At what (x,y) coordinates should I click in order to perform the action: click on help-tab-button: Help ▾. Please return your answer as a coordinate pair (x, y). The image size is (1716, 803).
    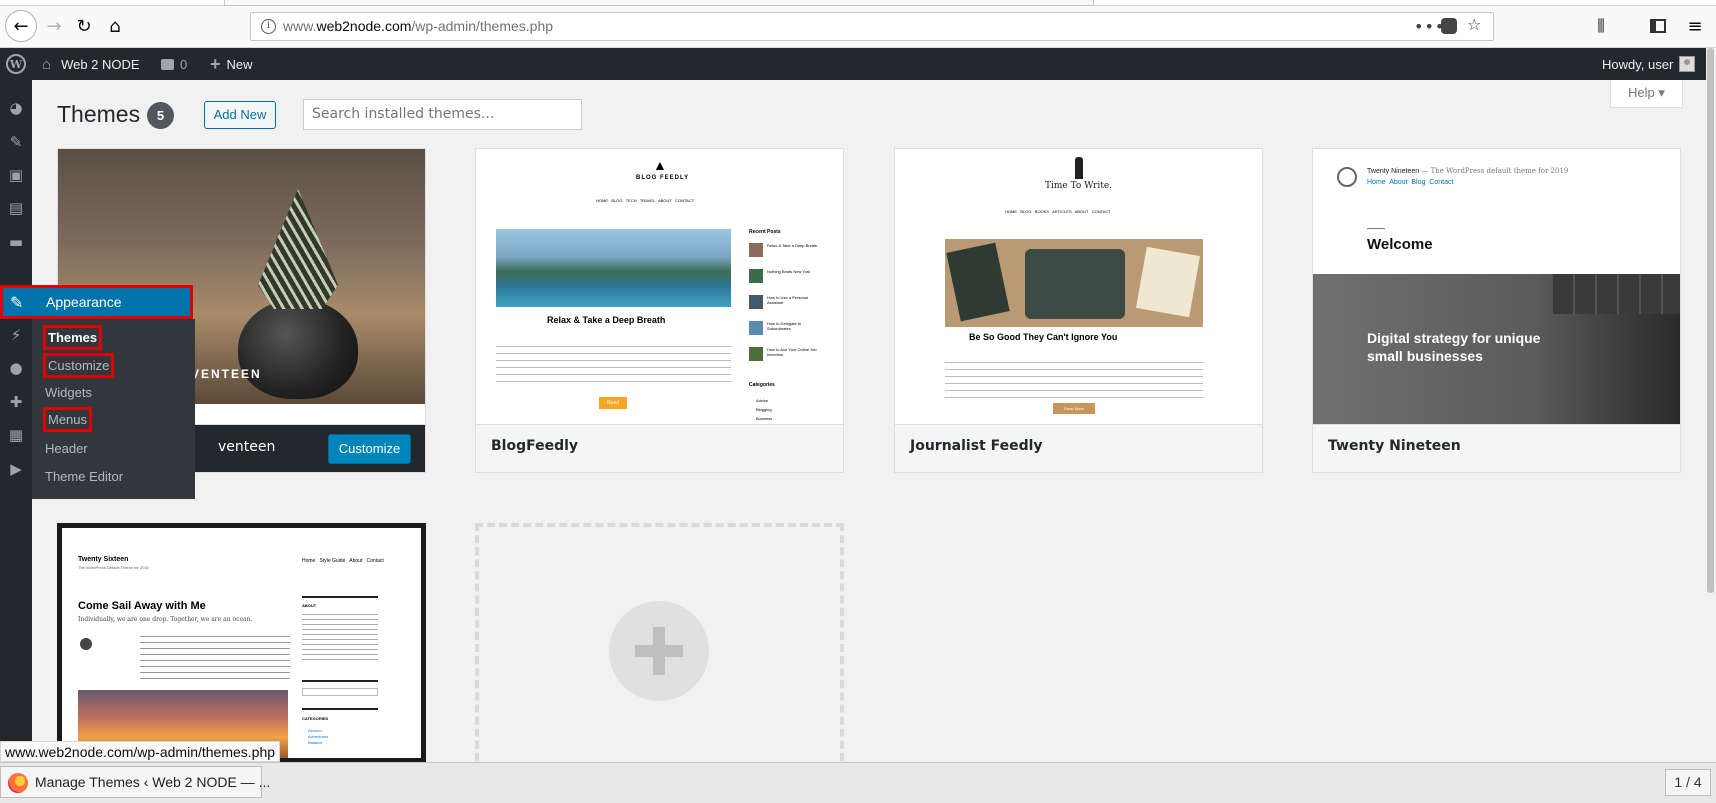
    Looking at the image, I should click on (1646, 94).